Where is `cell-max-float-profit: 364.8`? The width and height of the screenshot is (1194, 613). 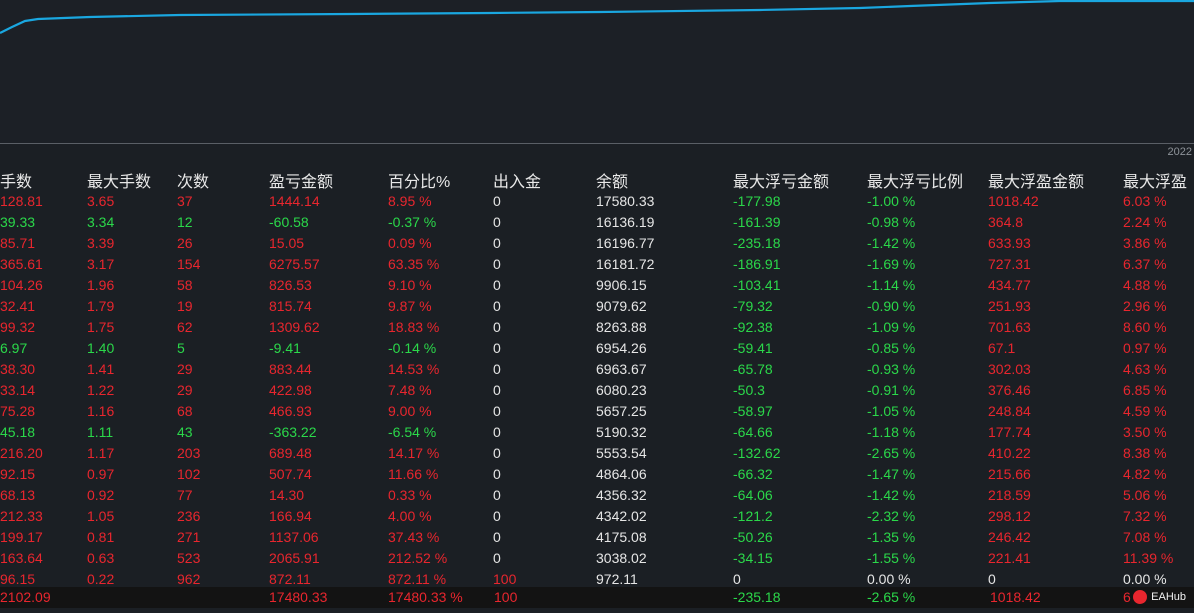 cell-max-float-profit: 364.8 is located at coordinates (1006, 222).